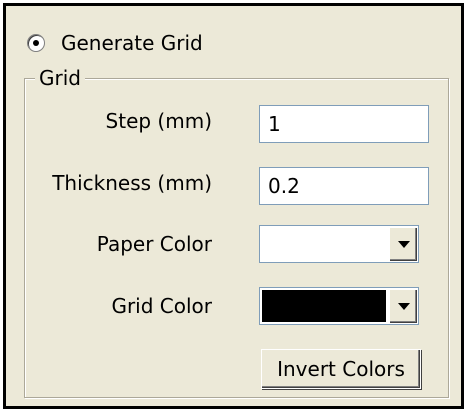 This screenshot has width=469, height=414. I want to click on grid-color-dropdown-button, so click(403, 306).